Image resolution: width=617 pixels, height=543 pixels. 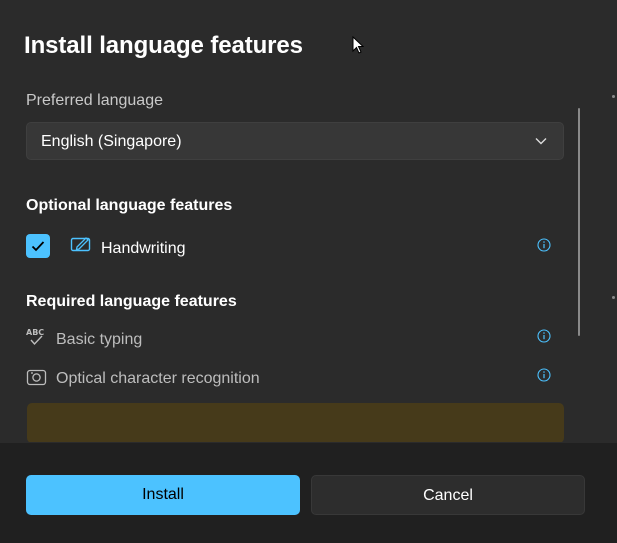 What do you see at coordinates (544, 336) in the screenshot?
I see `basic-typing-info-icon` at bounding box center [544, 336].